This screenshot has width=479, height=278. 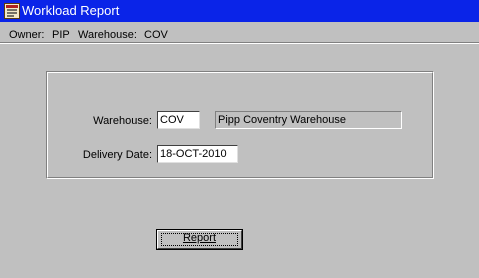 I want to click on report-button: Report, so click(x=199, y=239).